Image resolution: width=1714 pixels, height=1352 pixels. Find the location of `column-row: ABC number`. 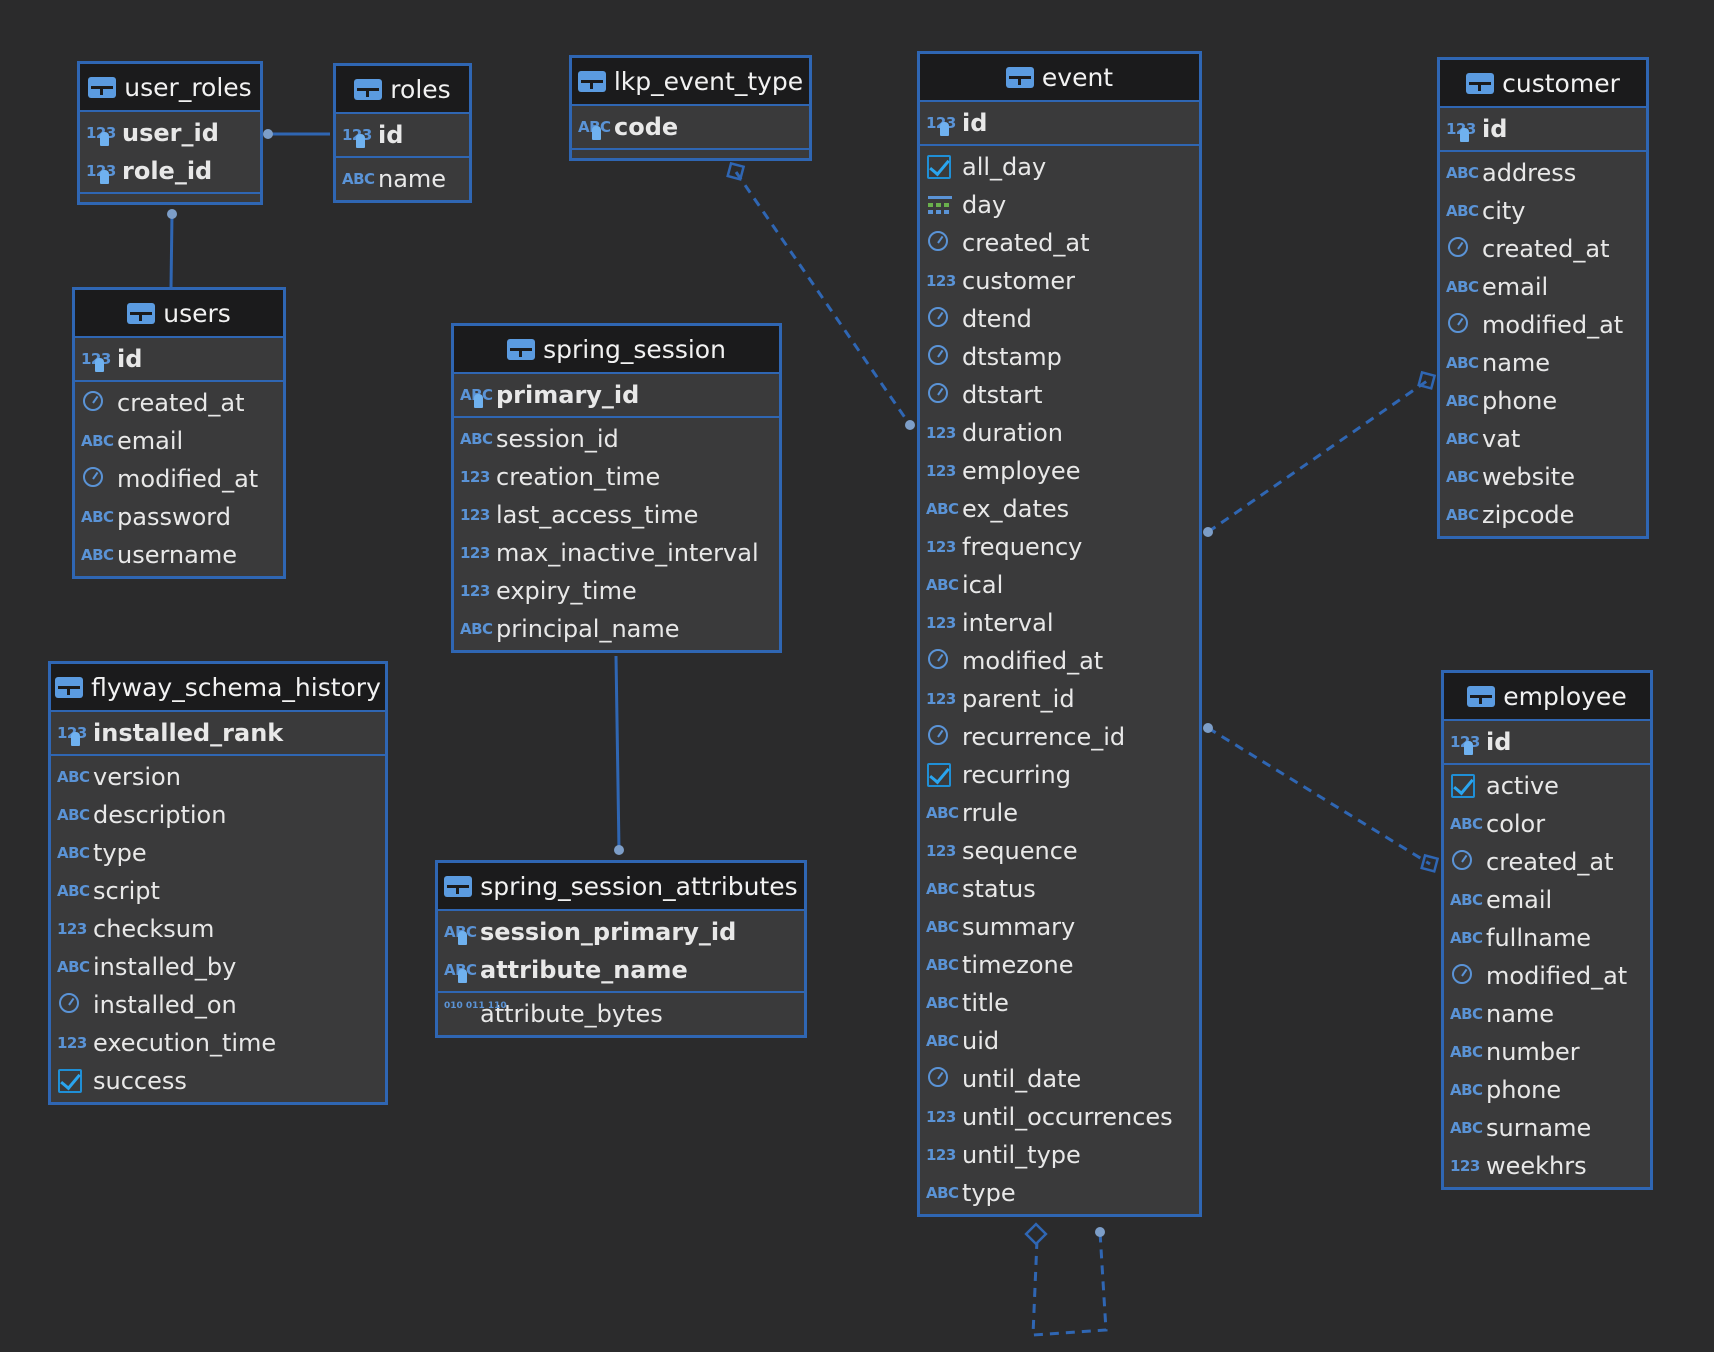

column-row: ABC number is located at coordinates (1547, 1052).